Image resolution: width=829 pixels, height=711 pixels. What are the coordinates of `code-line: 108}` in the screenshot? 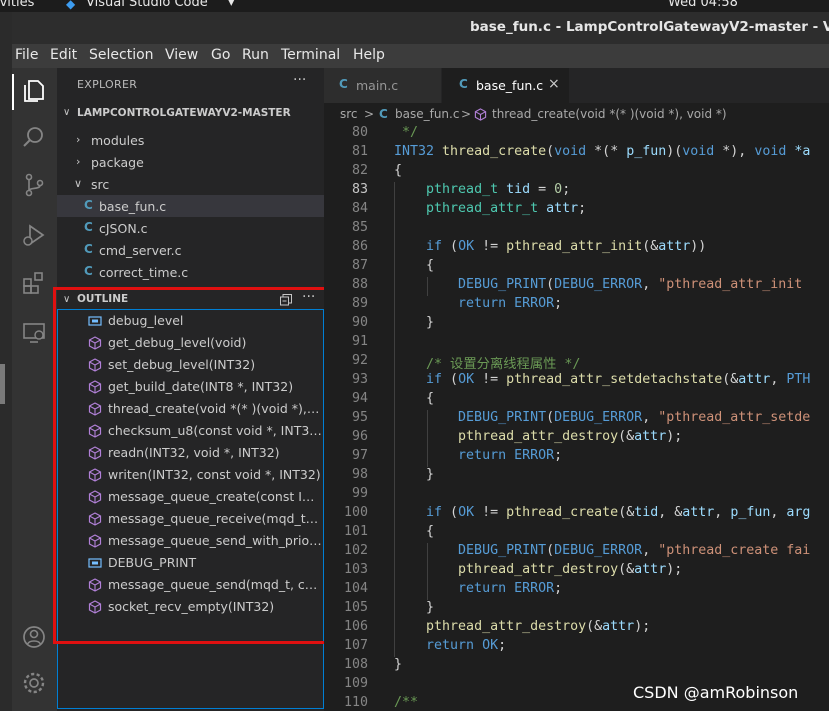 It's located at (576, 666).